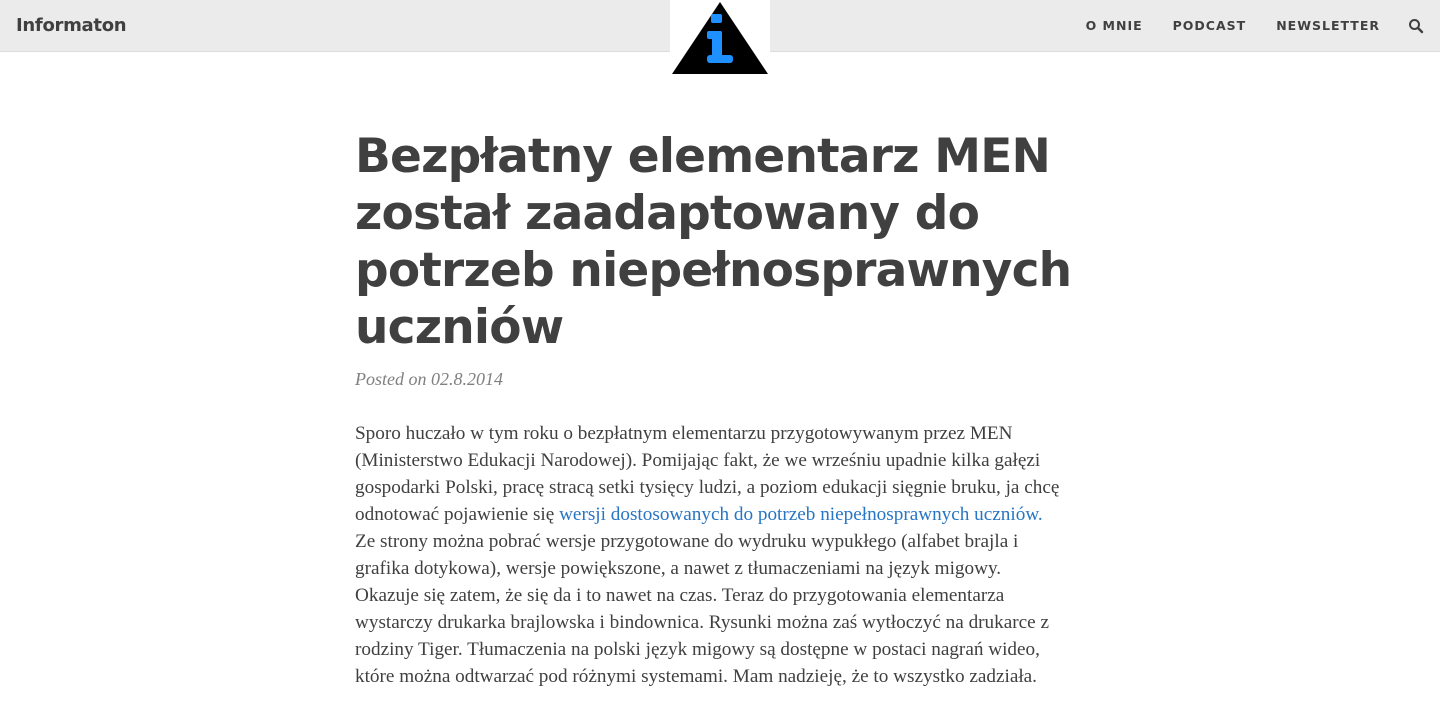 This screenshot has height=720, width=1440. Describe the element at coordinates (1114, 25) in the screenshot. I see `nav-item-o-mnie: O mnie` at that location.